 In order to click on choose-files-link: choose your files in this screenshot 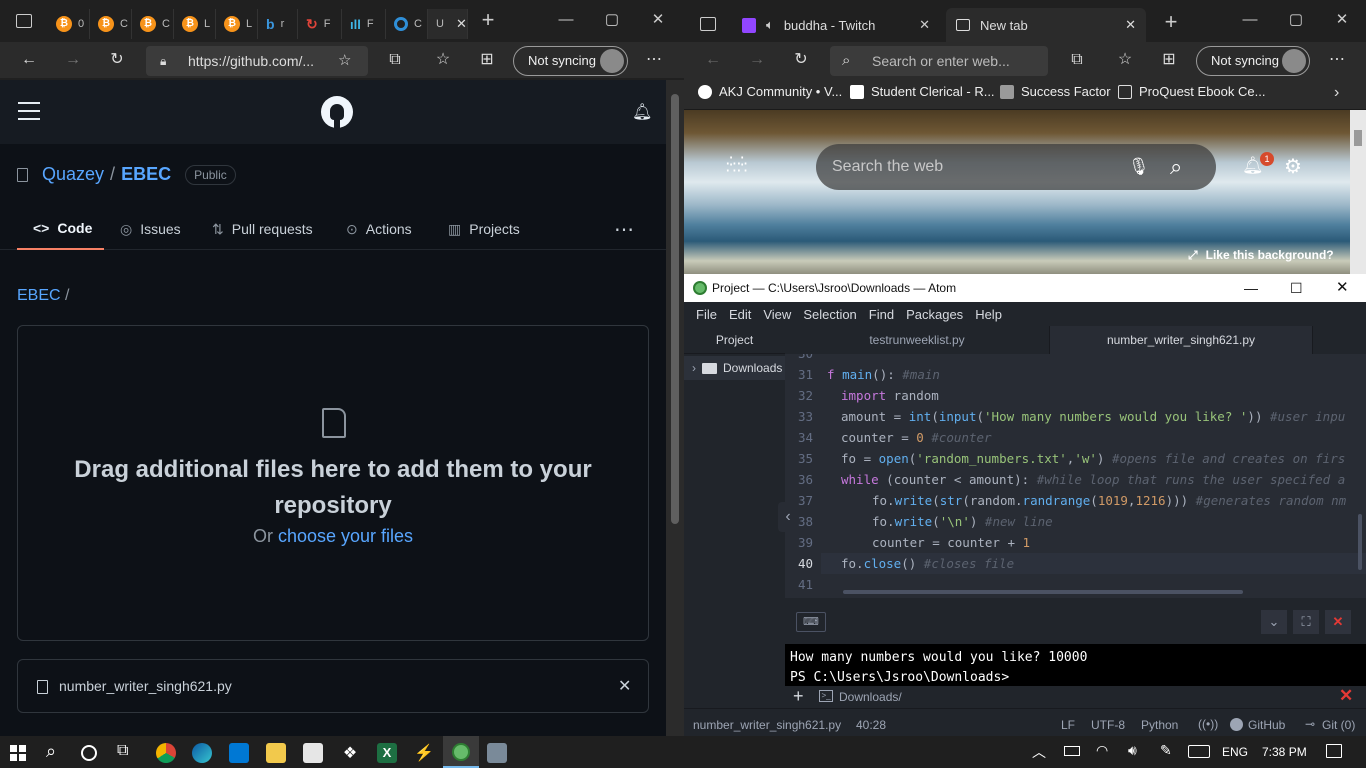, I will do `click(345, 536)`.